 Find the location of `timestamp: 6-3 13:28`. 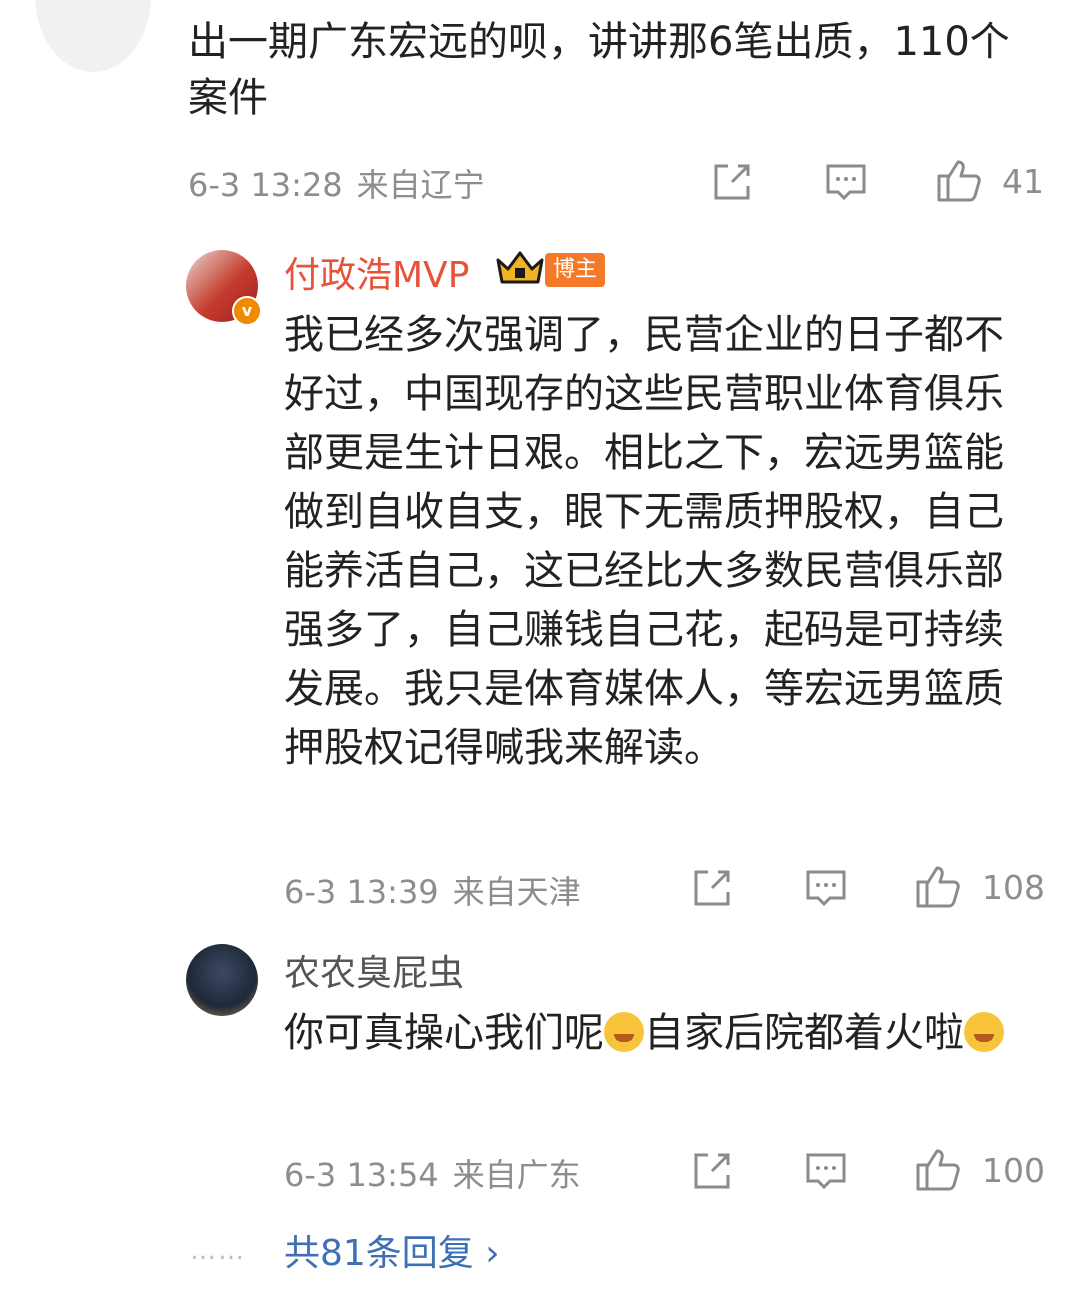

timestamp: 6-3 13:28 is located at coordinates (265, 185).